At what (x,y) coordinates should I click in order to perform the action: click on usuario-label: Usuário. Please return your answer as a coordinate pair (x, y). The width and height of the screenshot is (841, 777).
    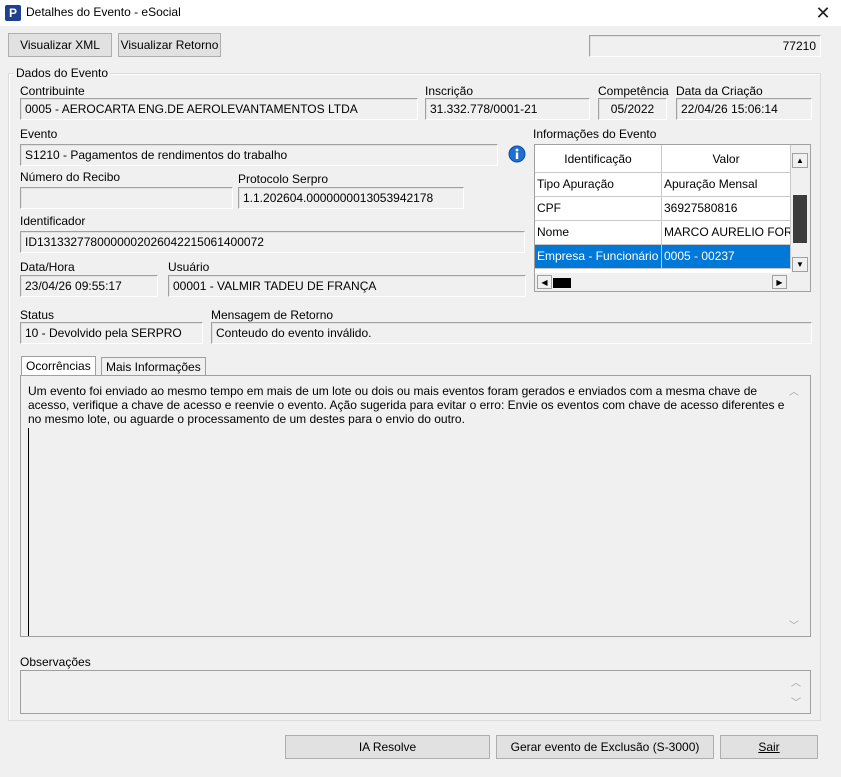
    Looking at the image, I should click on (189, 267).